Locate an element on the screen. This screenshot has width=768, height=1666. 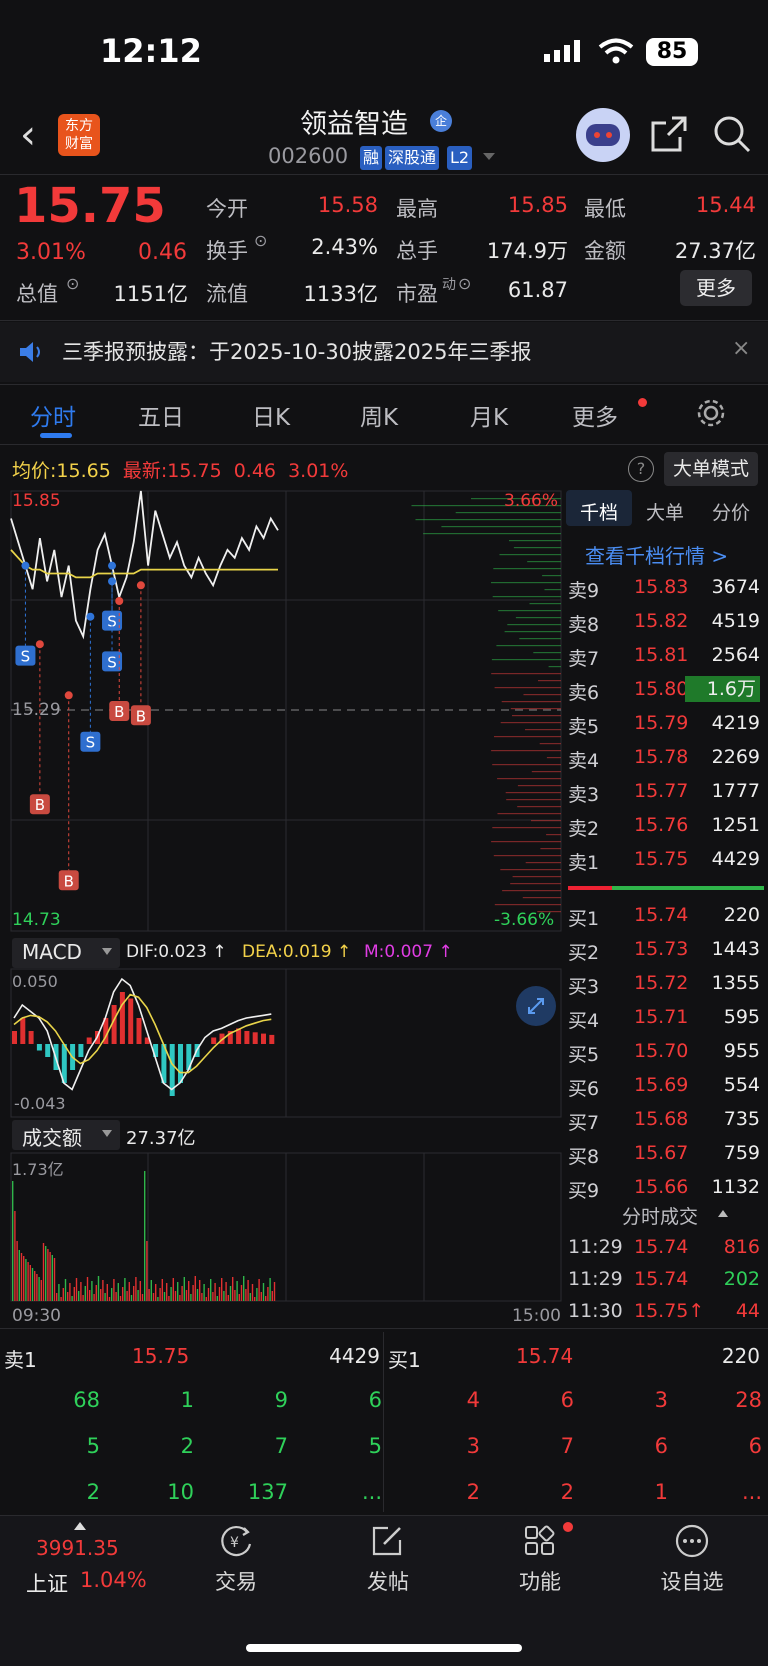
post-icon is located at coordinates (387, 1541).